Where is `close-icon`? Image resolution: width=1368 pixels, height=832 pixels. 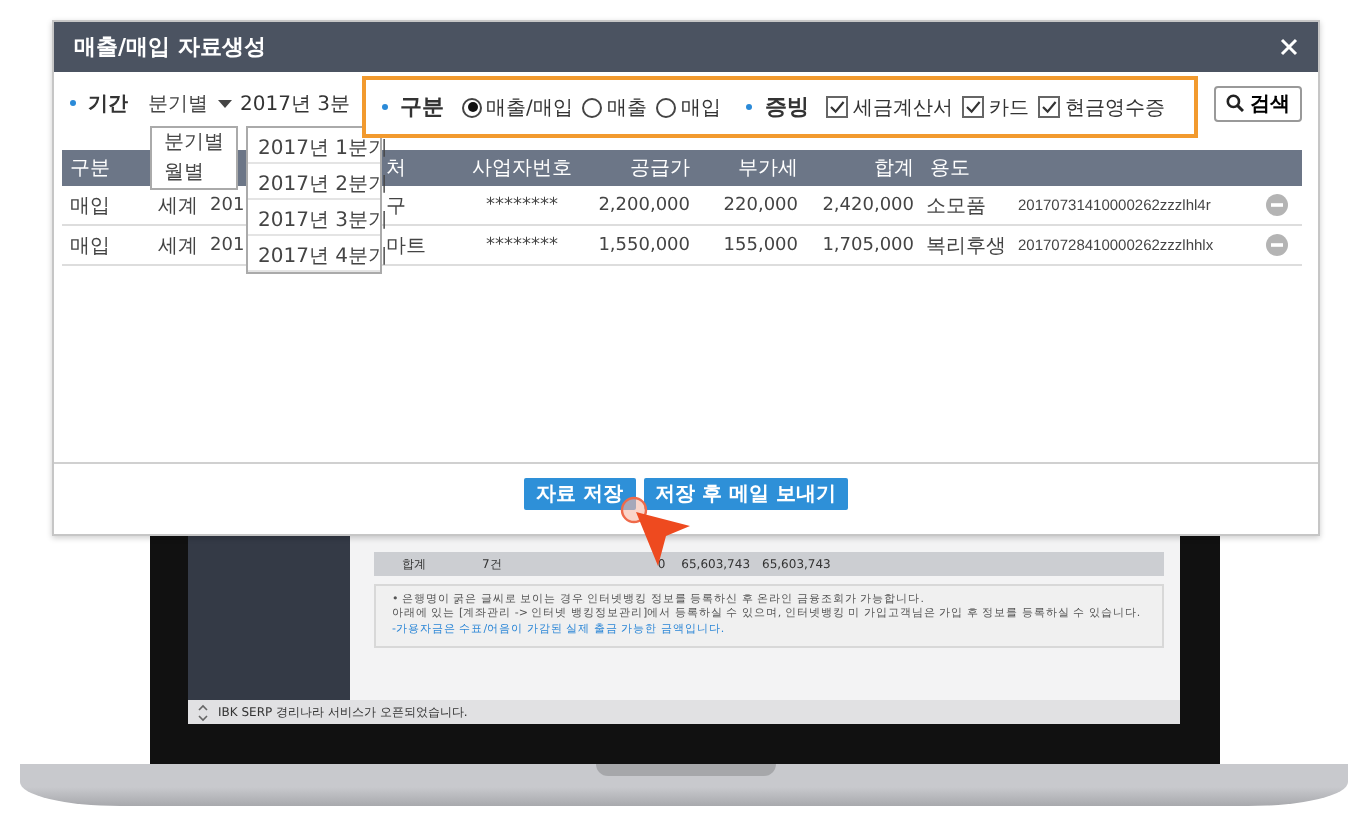
close-icon is located at coordinates (1289, 47).